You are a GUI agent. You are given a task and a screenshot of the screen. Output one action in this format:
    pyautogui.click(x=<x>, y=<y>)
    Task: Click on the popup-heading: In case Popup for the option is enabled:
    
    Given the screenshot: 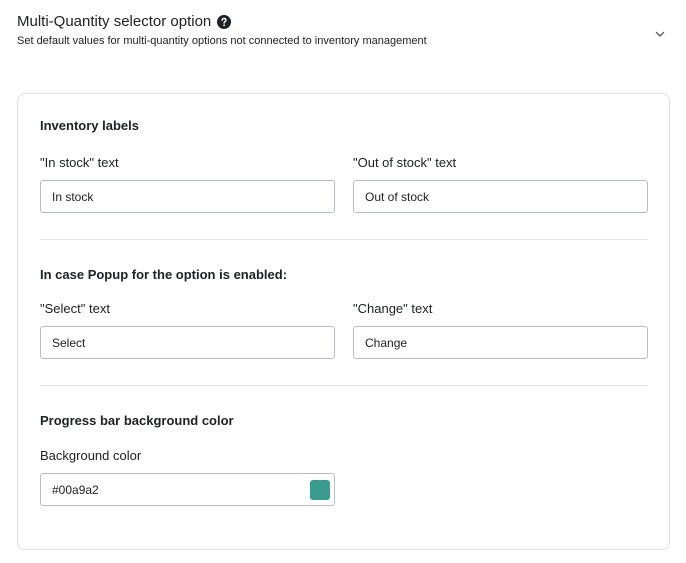 What is the action you would take?
    pyautogui.click(x=164, y=274)
    